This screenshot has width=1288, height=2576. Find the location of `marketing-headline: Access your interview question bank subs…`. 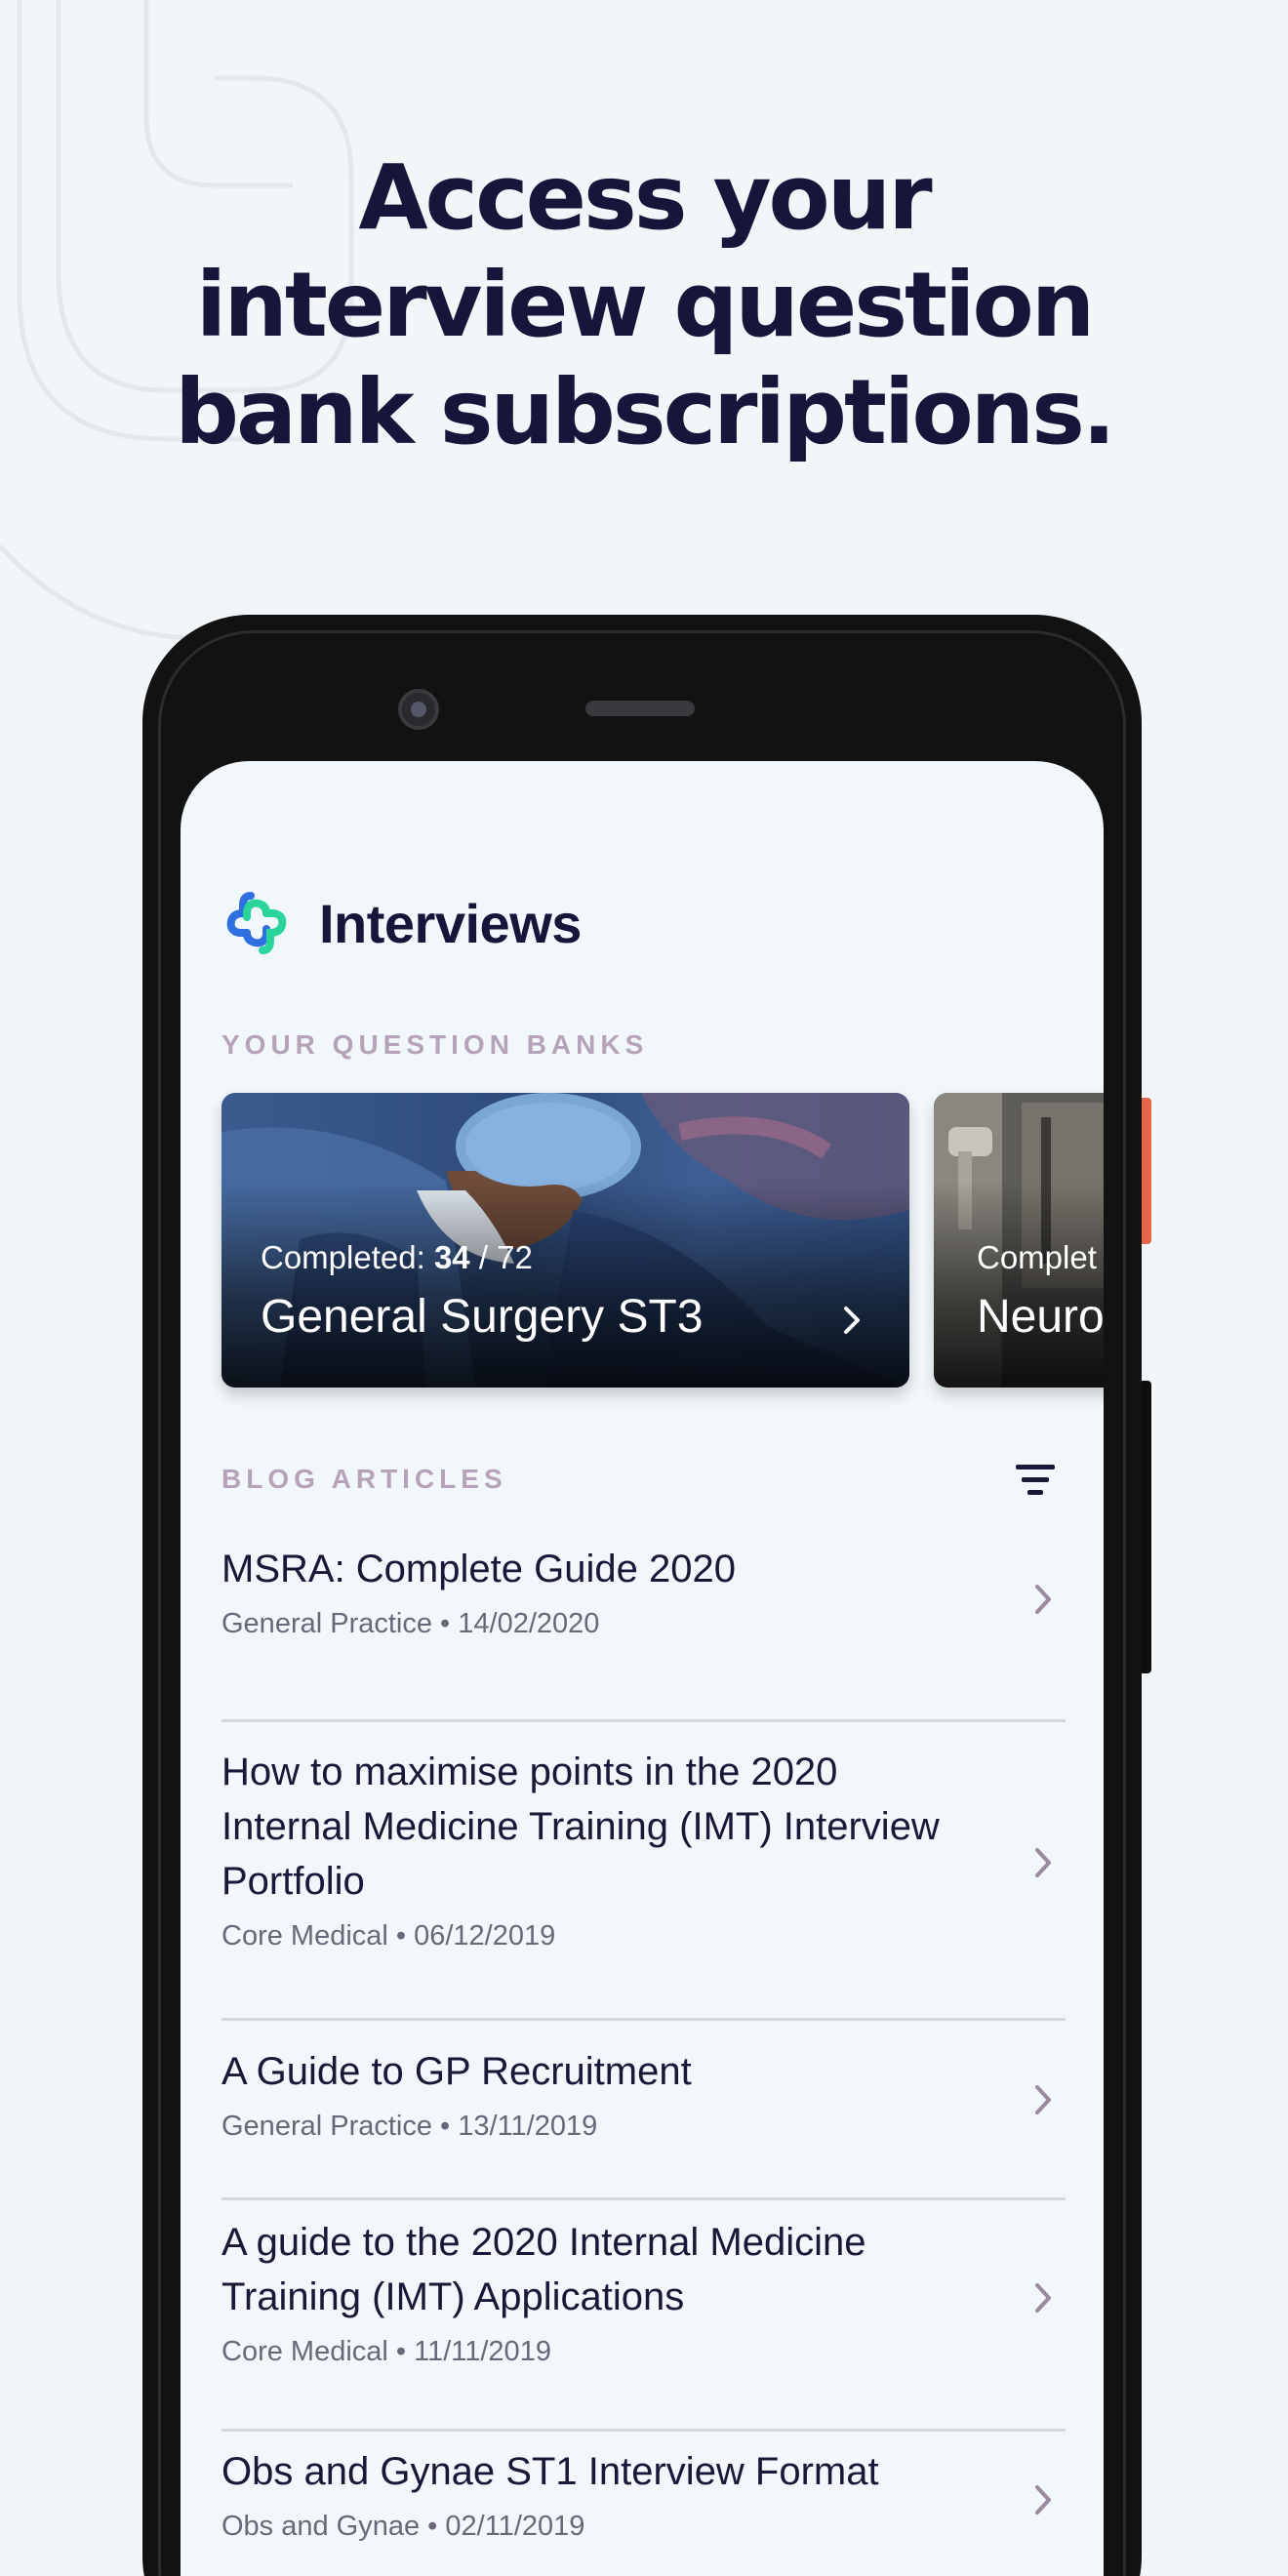

marketing-headline: Access your interview question bank subs… is located at coordinates (644, 305).